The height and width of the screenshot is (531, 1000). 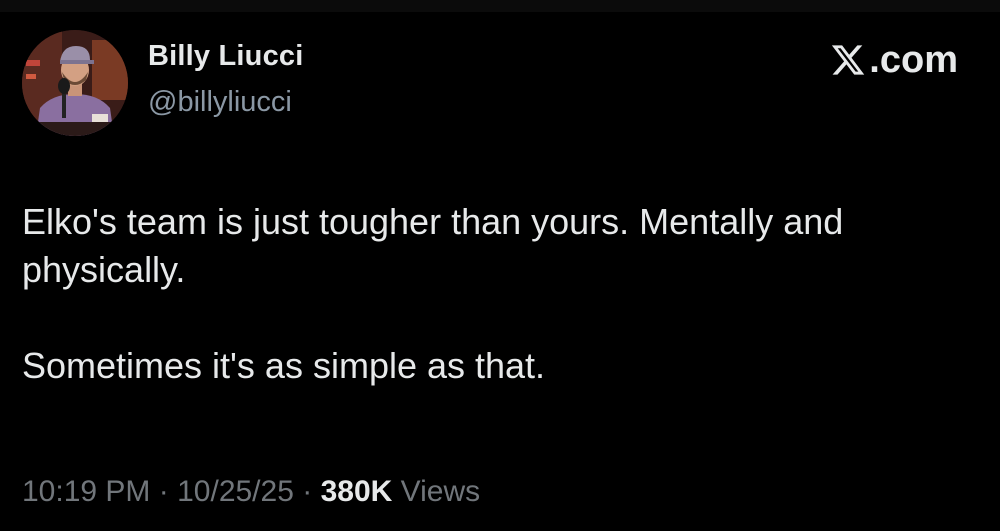 I want to click on post-date: 10/25/25, so click(x=235, y=491).